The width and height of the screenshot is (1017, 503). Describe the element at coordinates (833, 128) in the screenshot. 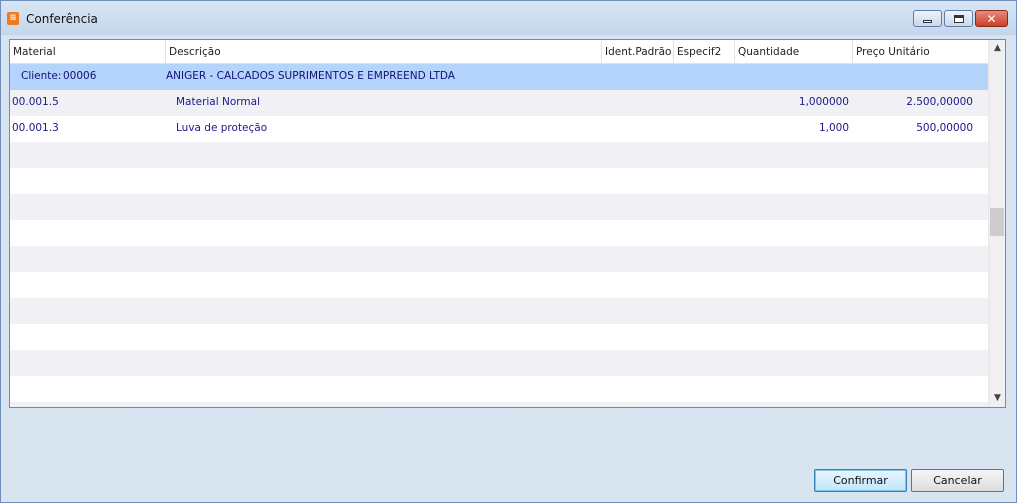

I see `cell-quantidade: 1,000` at that location.